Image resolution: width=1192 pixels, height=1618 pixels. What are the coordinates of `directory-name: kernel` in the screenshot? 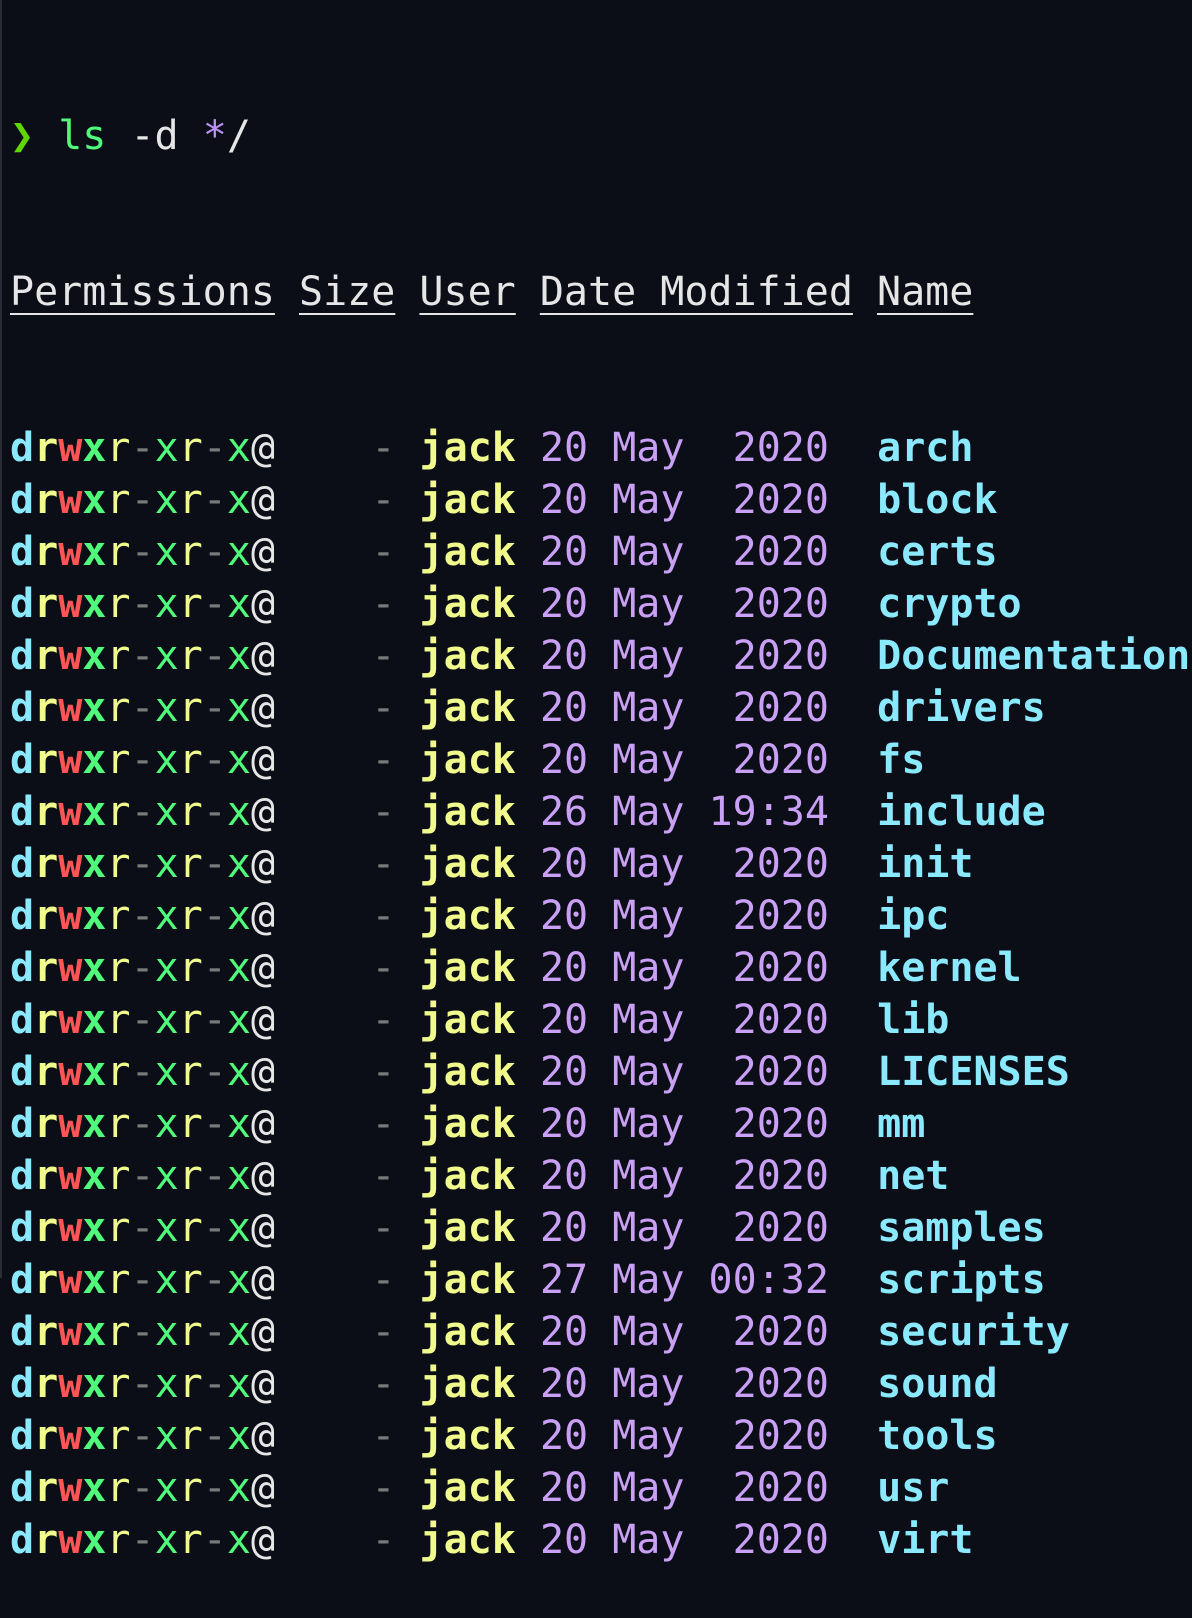 It's located at (949, 968).